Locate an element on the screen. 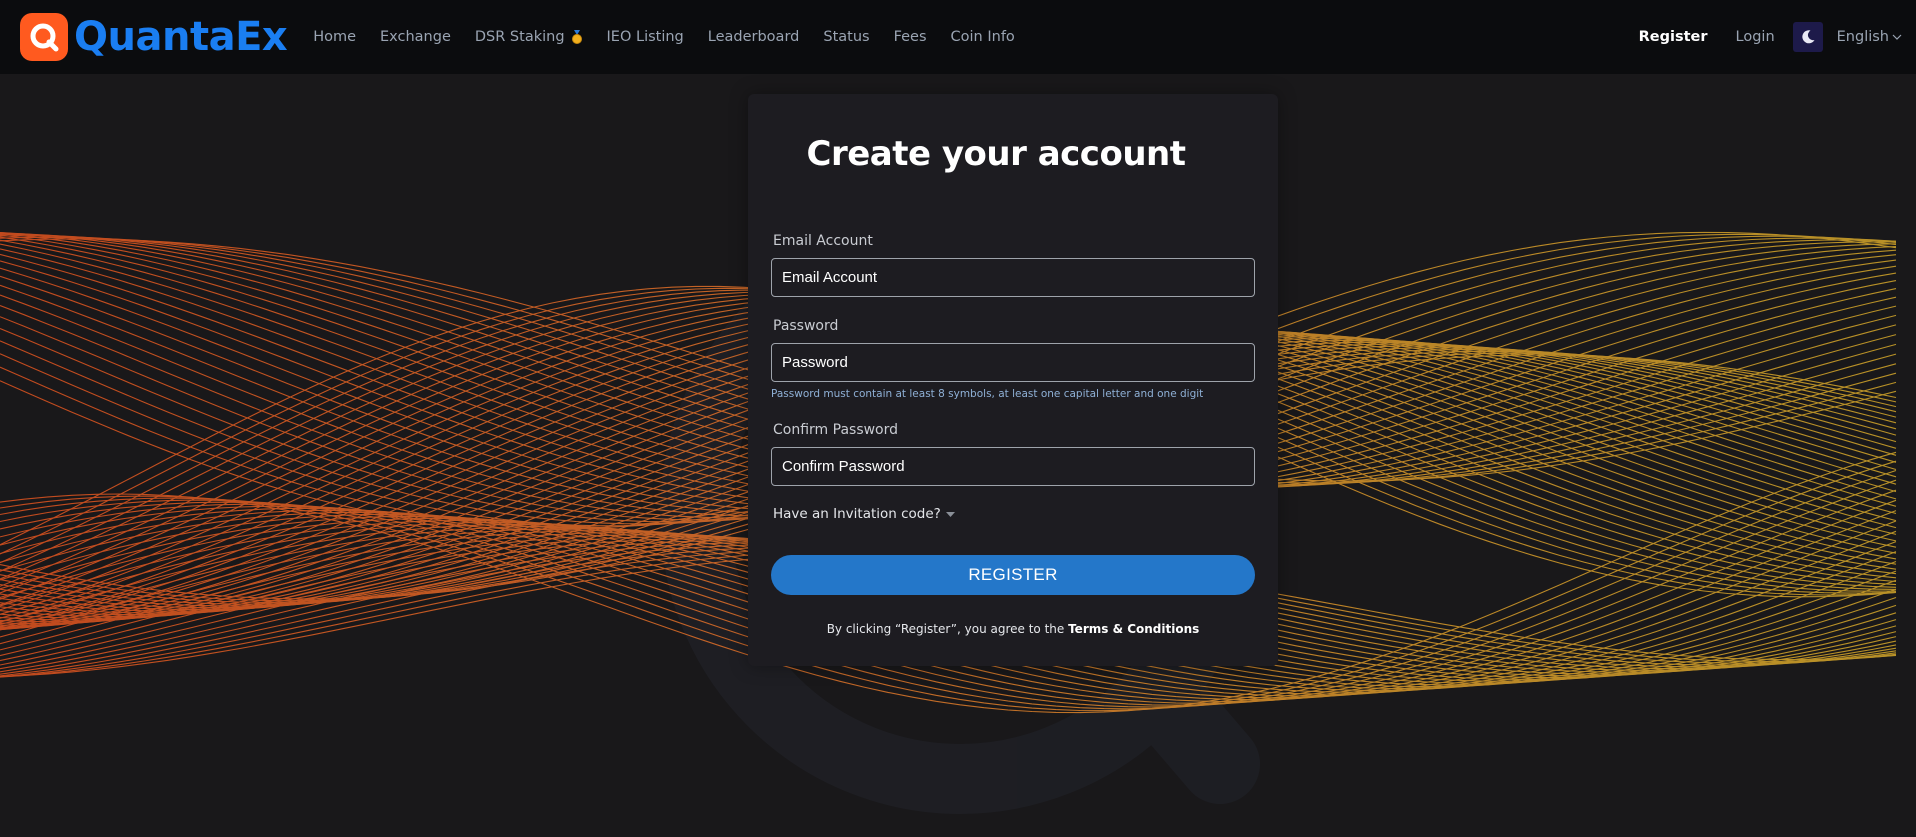 This screenshot has width=1916, height=837. nav-dsr-staking: DSR Staking is located at coordinates (529, 37).